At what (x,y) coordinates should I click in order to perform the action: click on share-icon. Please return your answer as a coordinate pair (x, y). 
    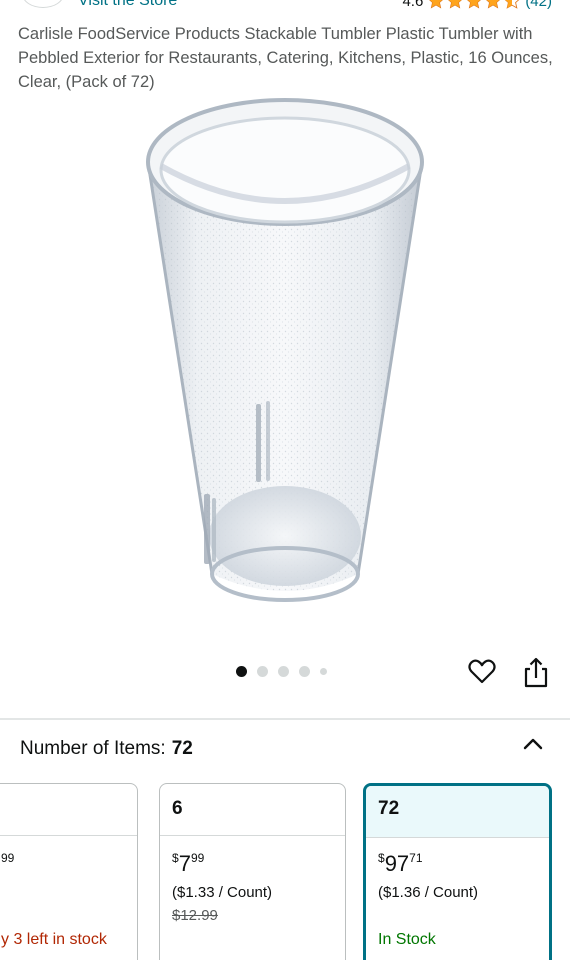
    Looking at the image, I should click on (536, 672).